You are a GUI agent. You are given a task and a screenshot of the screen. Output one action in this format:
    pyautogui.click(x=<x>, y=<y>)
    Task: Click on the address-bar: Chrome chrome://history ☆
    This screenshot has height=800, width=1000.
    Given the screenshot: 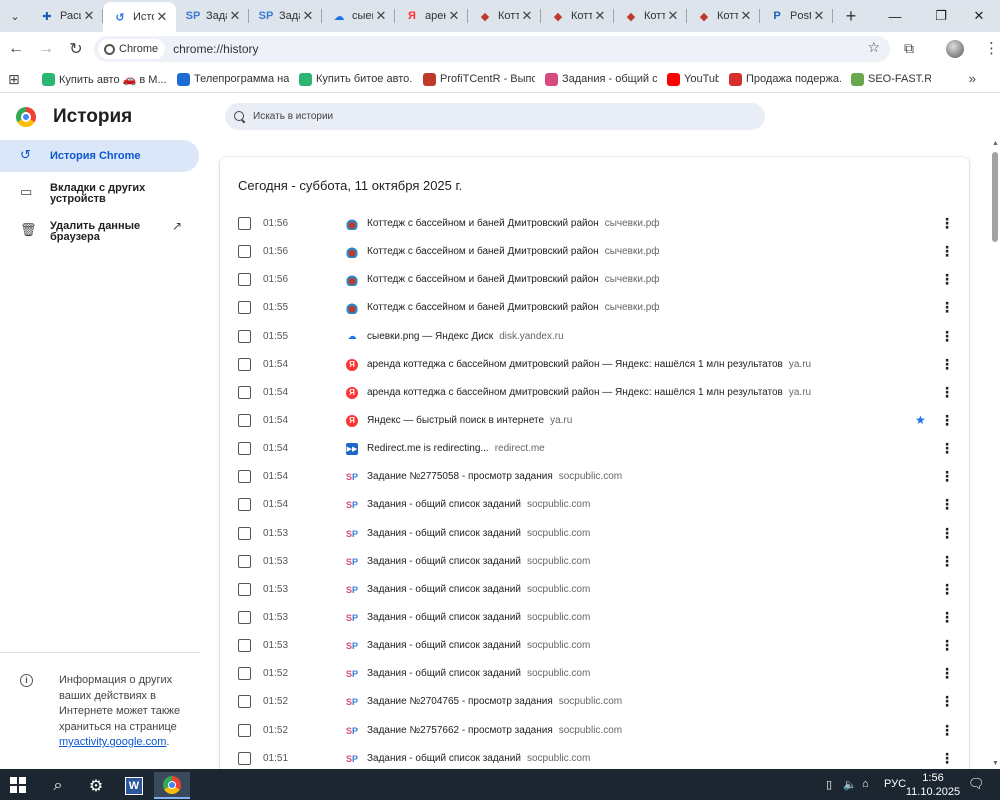 What is the action you would take?
    pyautogui.click(x=492, y=49)
    